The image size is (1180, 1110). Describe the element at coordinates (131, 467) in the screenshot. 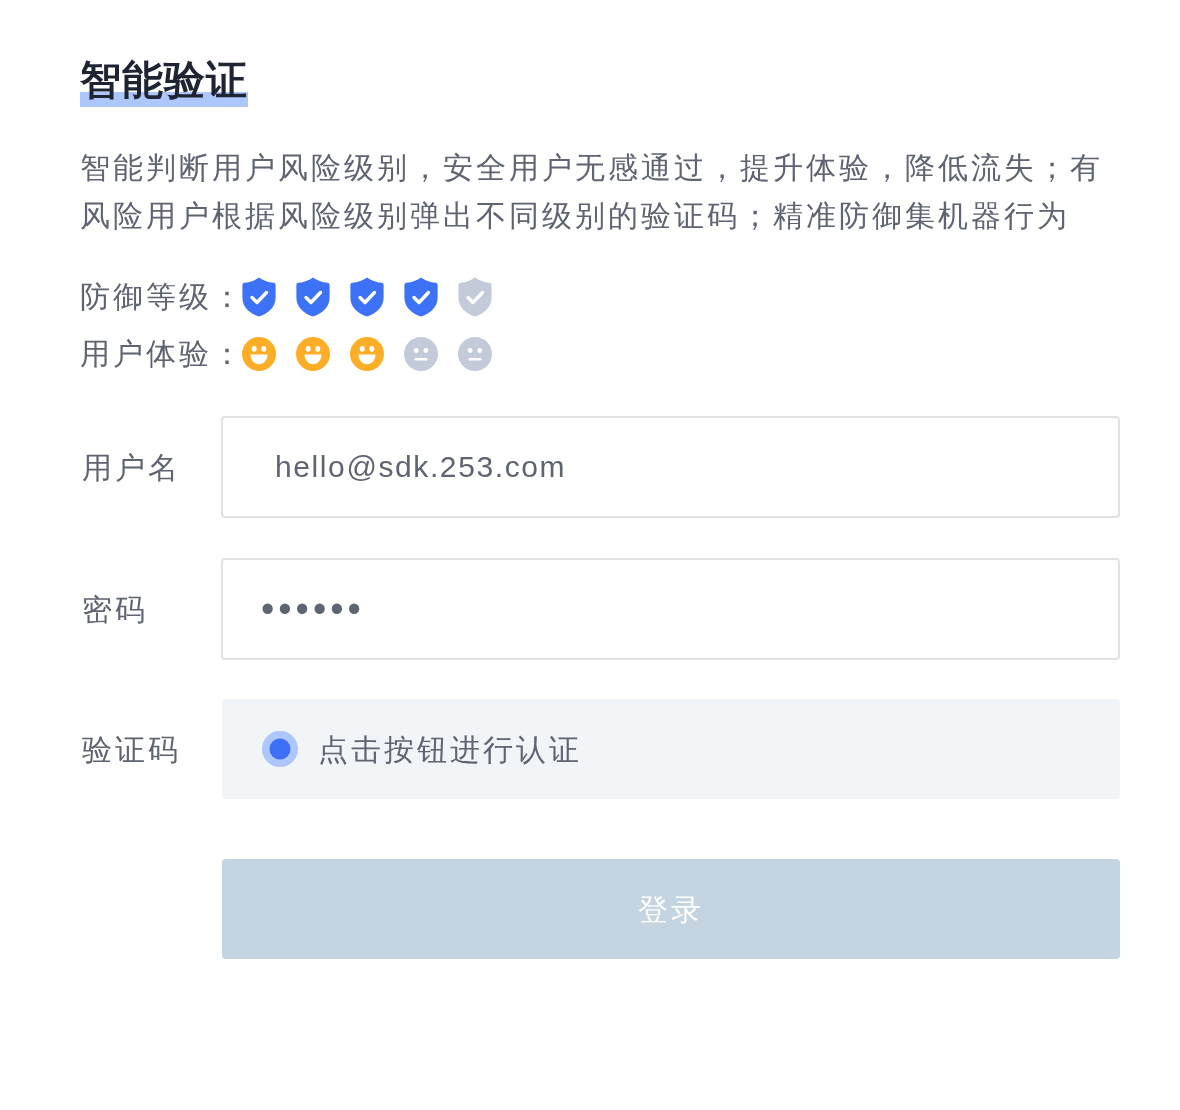

I see `field-label: 用户名` at that location.